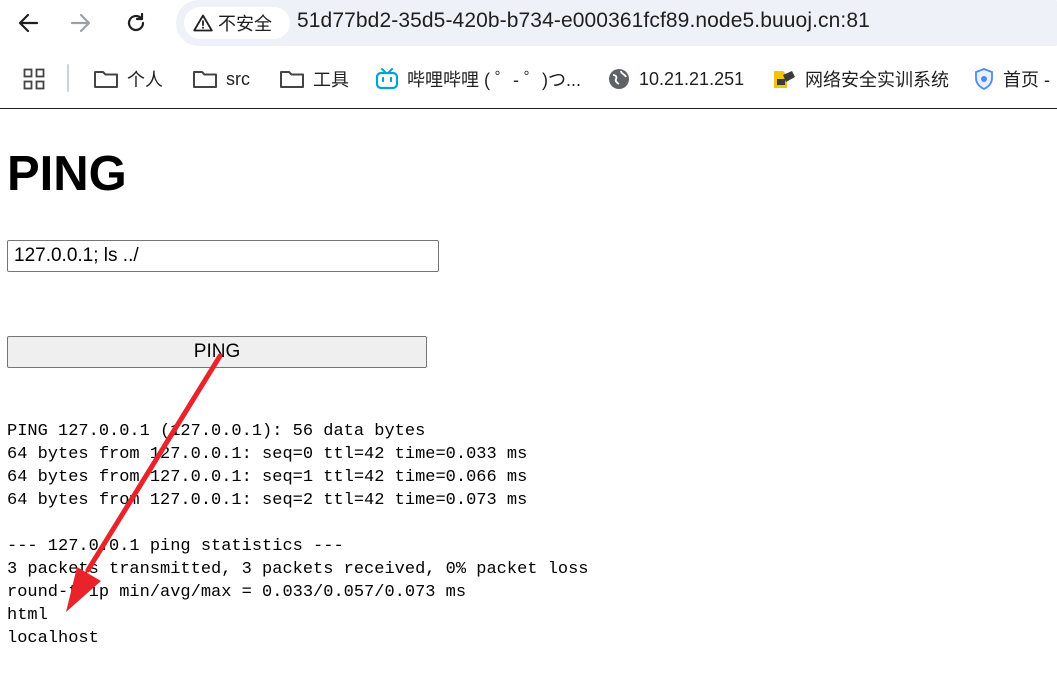 This screenshot has width=1057, height=683. What do you see at coordinates (619, 79) in the screenshot?
I see `globe-icon` at bounding box center [619, 79].